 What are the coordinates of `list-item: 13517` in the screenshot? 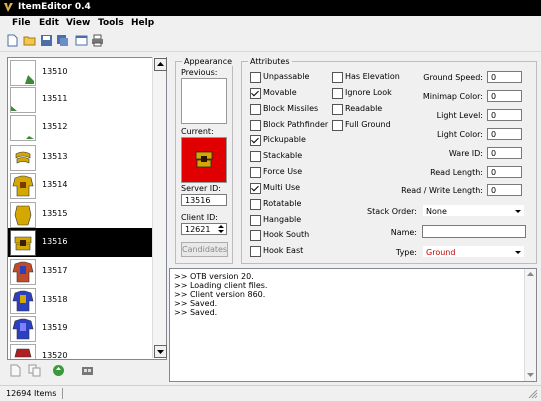 It's located at (80, 271).